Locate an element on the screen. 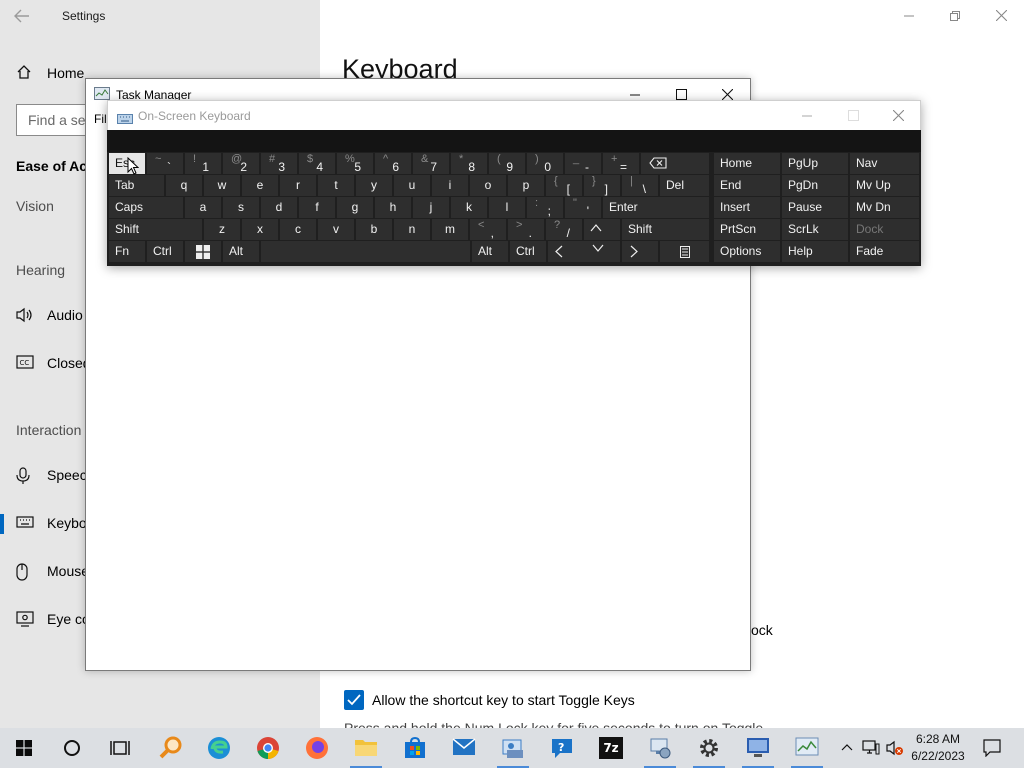 This screenshot has height=768, width=1024. key-1: ! 1 is located at coordinates (203, 163).